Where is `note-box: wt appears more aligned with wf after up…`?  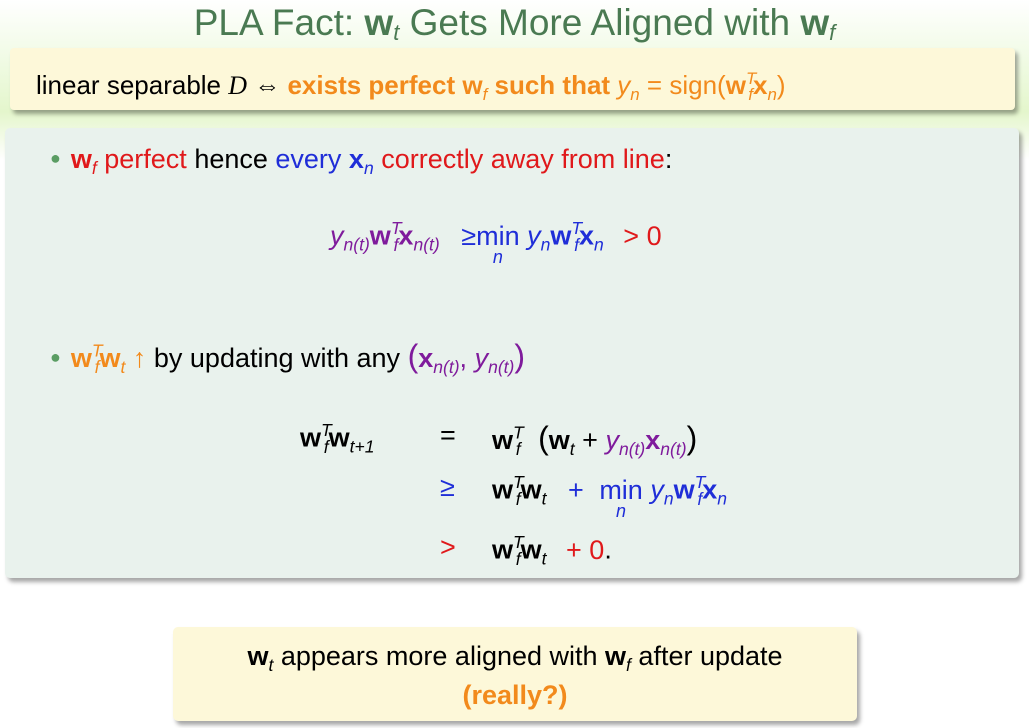 note-box: wt appears more aligned with wf after up… is located at coordinates (515, 674).